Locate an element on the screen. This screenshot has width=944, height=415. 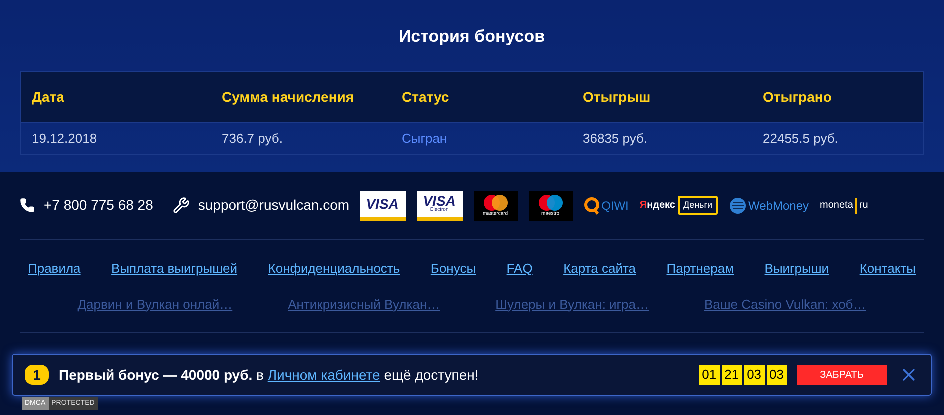
account-link: Личном кабинете is located at coordinates (324, 374).